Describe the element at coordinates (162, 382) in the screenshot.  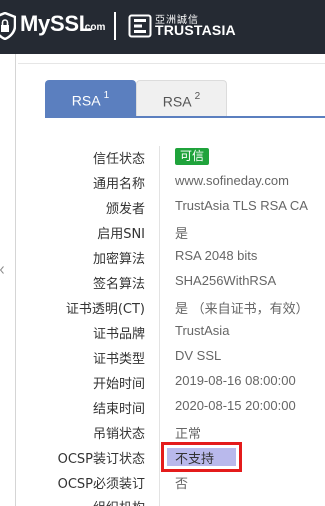
I see `cert-row-start-time: 开始时间 2019-08-16 08:00:00` at that location.